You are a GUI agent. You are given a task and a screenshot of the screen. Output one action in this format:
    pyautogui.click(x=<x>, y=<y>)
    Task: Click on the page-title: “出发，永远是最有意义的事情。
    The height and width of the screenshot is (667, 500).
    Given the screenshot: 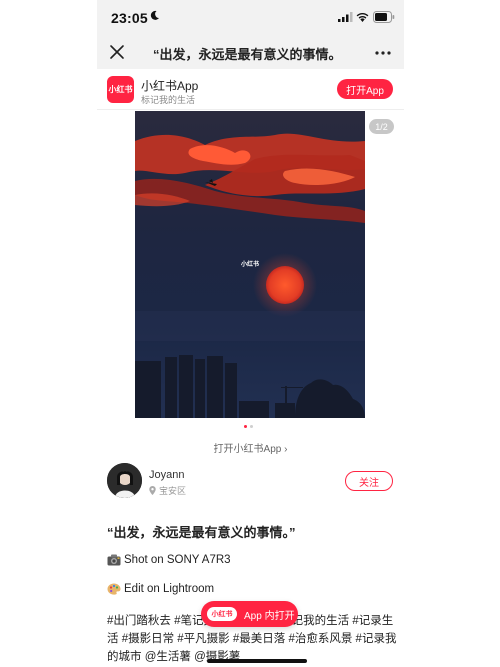 What is the action you would take?
    pyautogui.click(x=247, y=54)
    